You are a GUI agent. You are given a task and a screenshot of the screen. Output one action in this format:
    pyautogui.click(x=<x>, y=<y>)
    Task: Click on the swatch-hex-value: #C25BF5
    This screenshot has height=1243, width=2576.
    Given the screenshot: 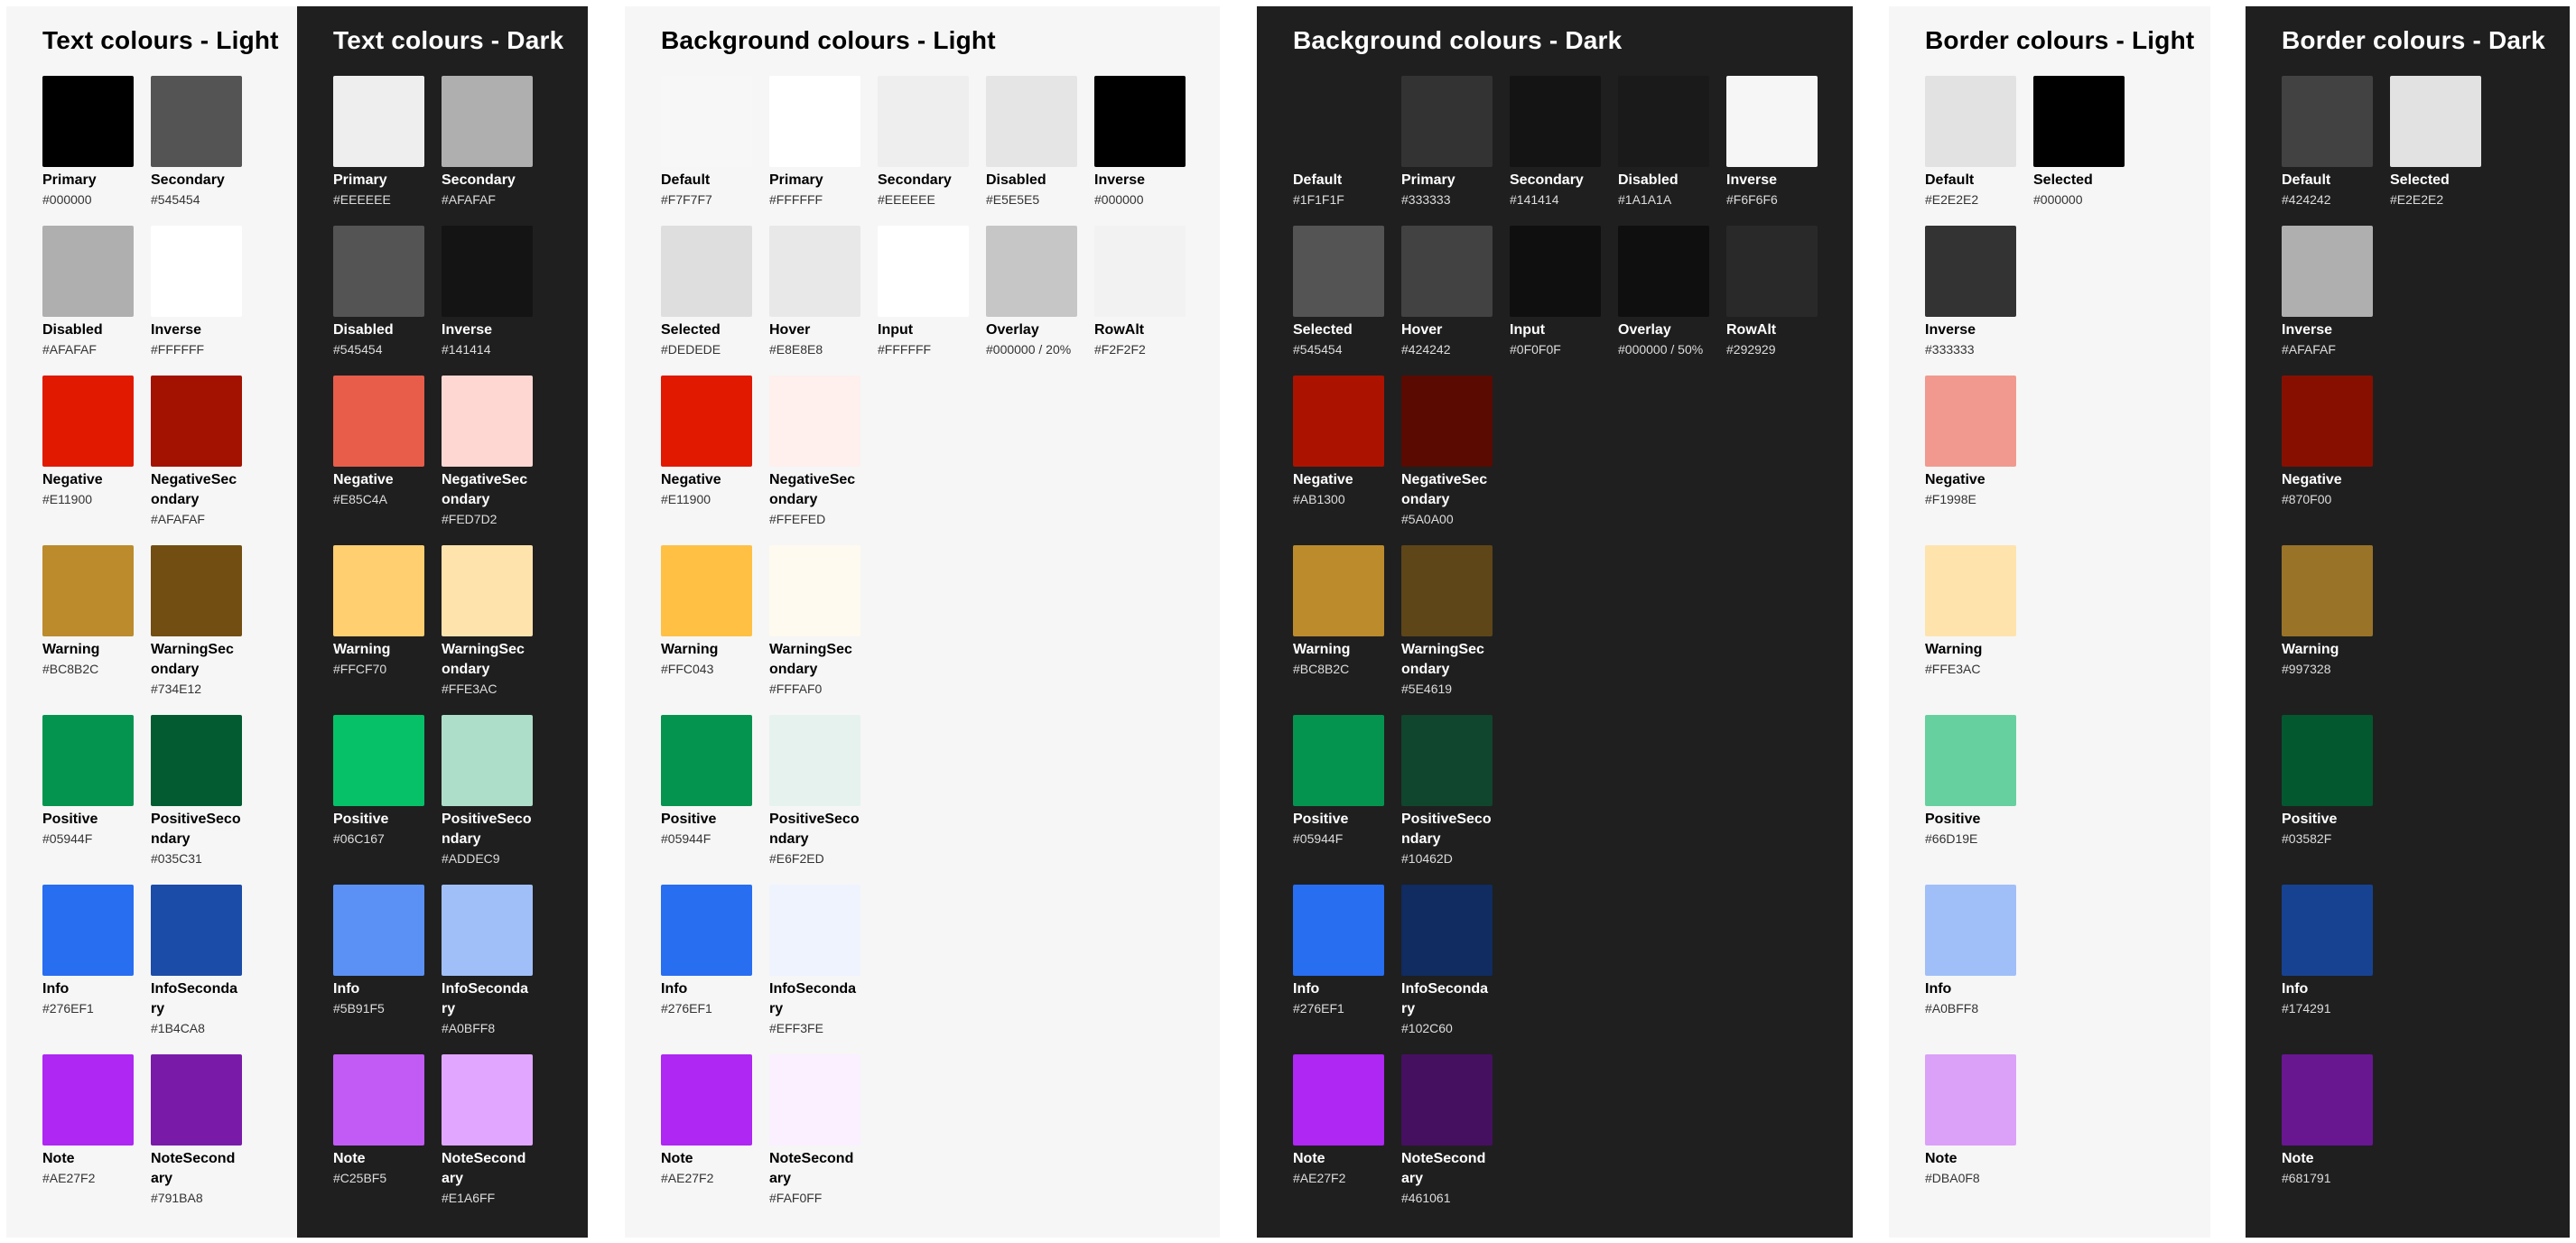 What is the action you would take?
    pyautogui.click(x=360, y=1178)
    